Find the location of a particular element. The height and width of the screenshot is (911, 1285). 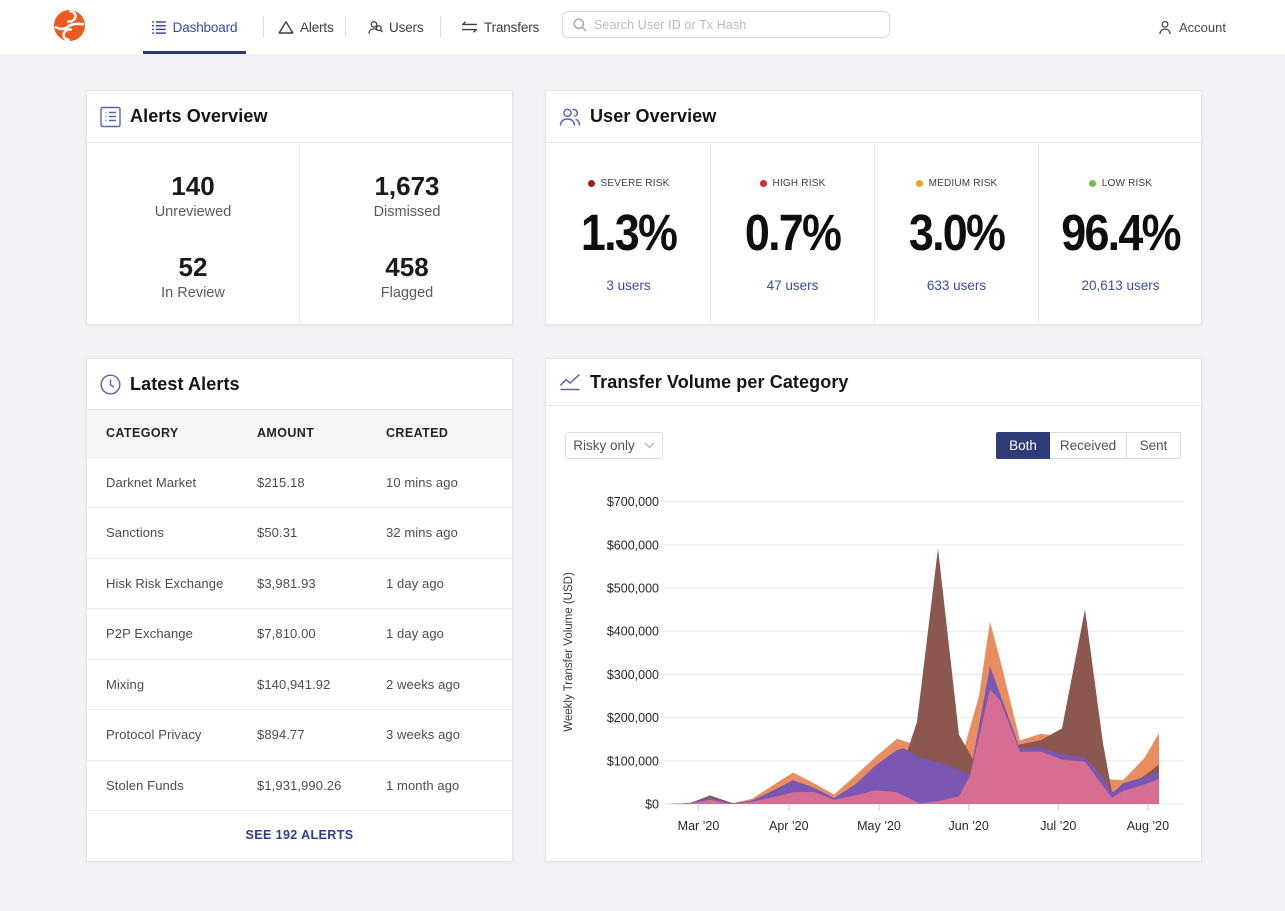

svg-text: $300,000 is located at coordinates (633, 675).